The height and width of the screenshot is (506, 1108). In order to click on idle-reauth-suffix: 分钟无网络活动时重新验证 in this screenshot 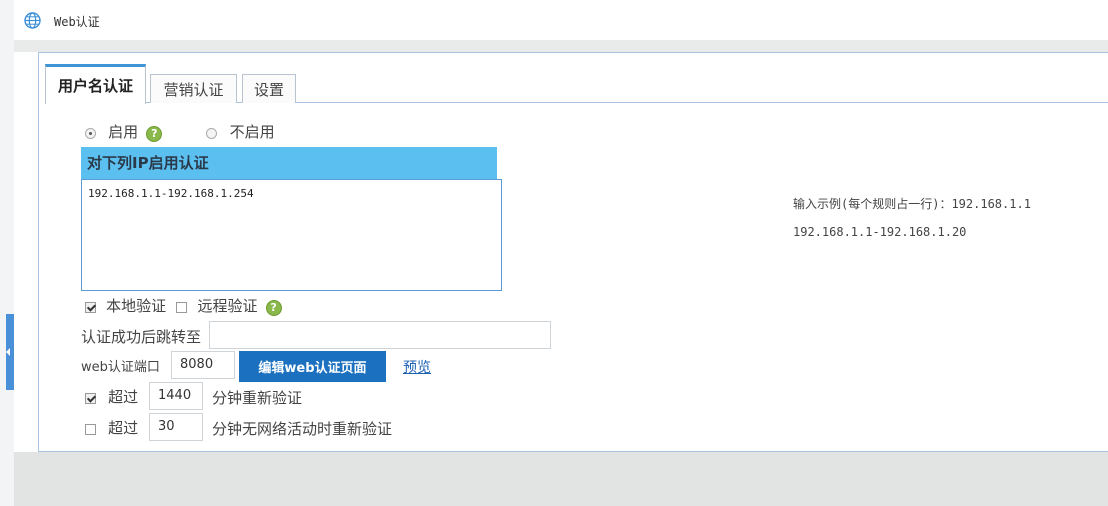, I will do `click(302, 429)`.